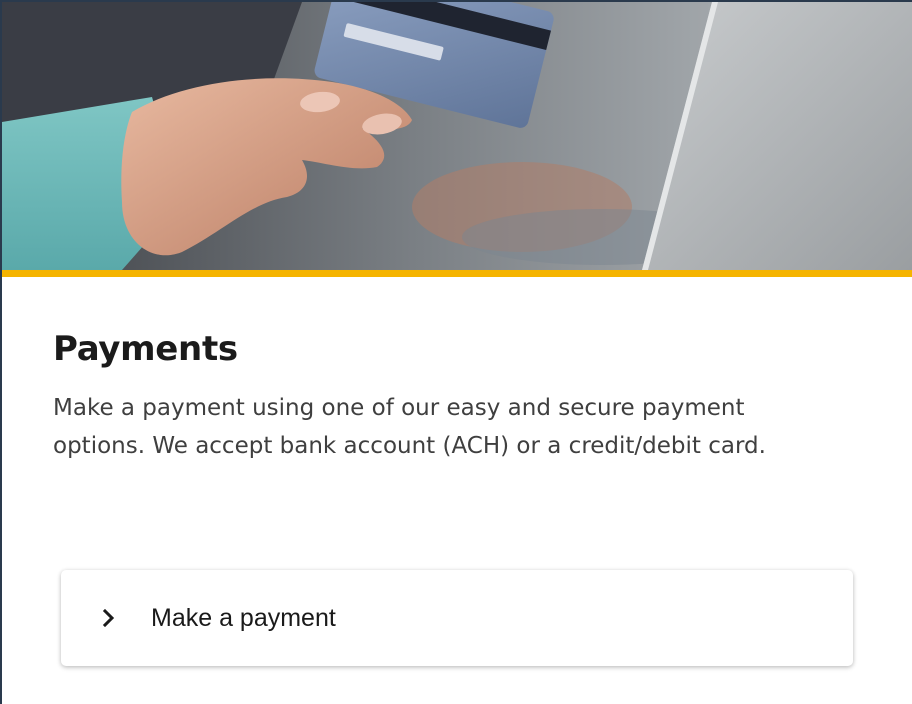 The height and width of the screenshot is (704, 912). What do you see at coordinates (109, 618) in the screenshot?
I see `chevron-right-icon` at bounding box center [109, 618].